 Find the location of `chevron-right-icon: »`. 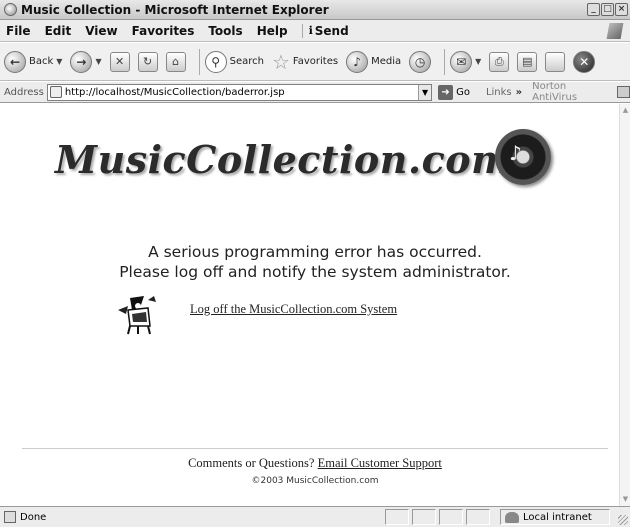

chevron-right-icon: » is located at coordinates (519, 92).